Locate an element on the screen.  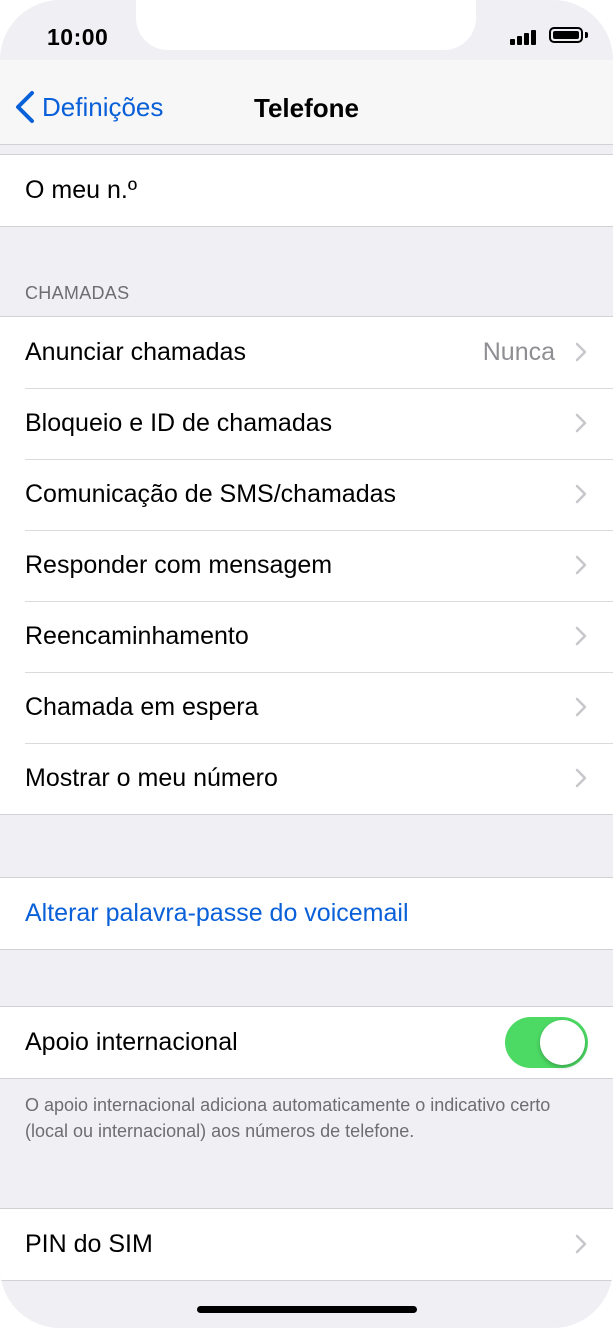
row-label: Reencaminhamento is located at coordinates (137, 636).